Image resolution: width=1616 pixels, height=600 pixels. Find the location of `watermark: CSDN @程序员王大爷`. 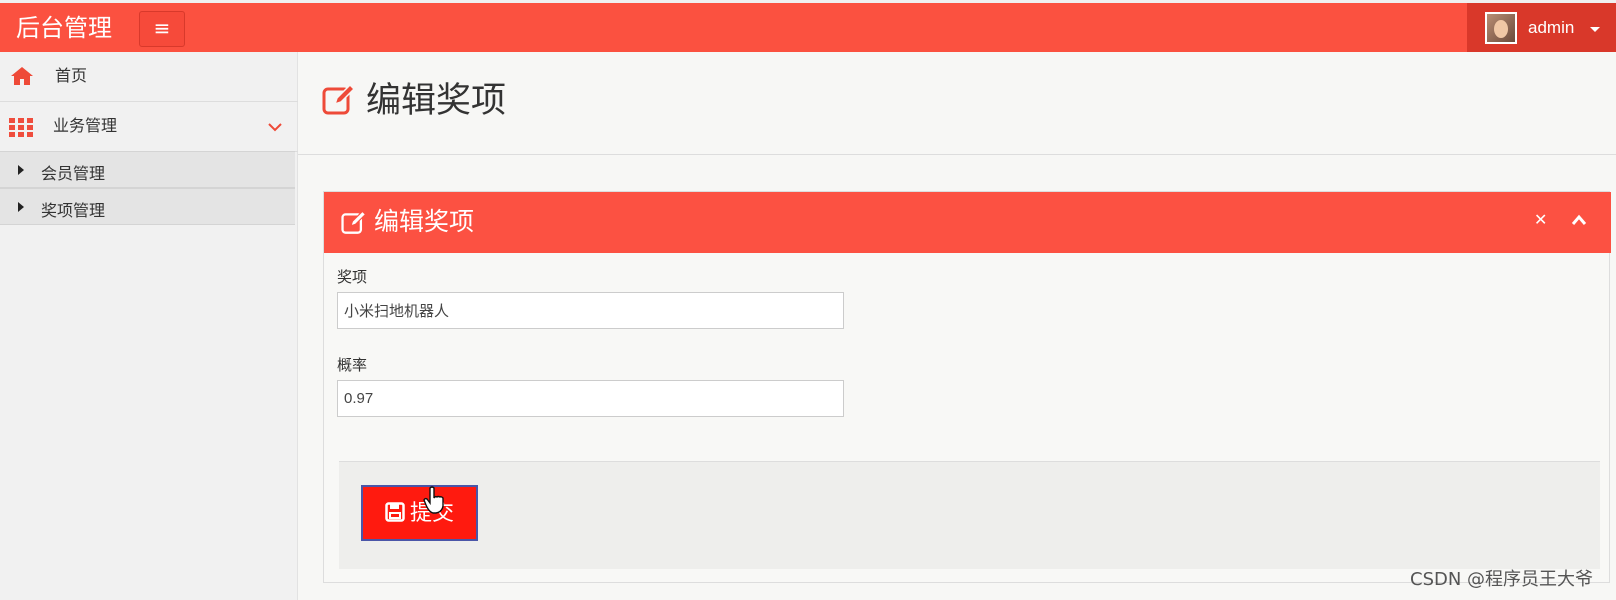

watermark: CSDN @程序员王大爷 is located at coordinates (1502, 579).